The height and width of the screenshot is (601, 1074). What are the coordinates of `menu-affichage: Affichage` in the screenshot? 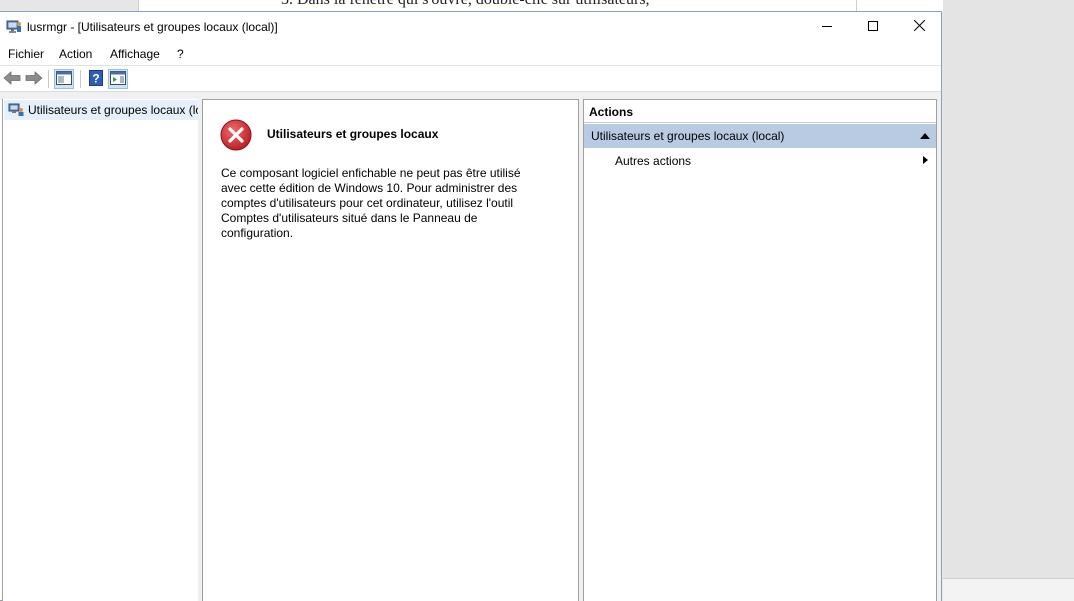 It's located at (135, 54).